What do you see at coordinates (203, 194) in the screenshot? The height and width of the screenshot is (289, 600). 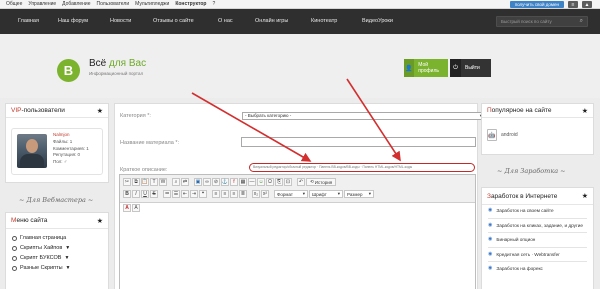 I see `quote-icon: ❝` at bounding box center [203, 194].